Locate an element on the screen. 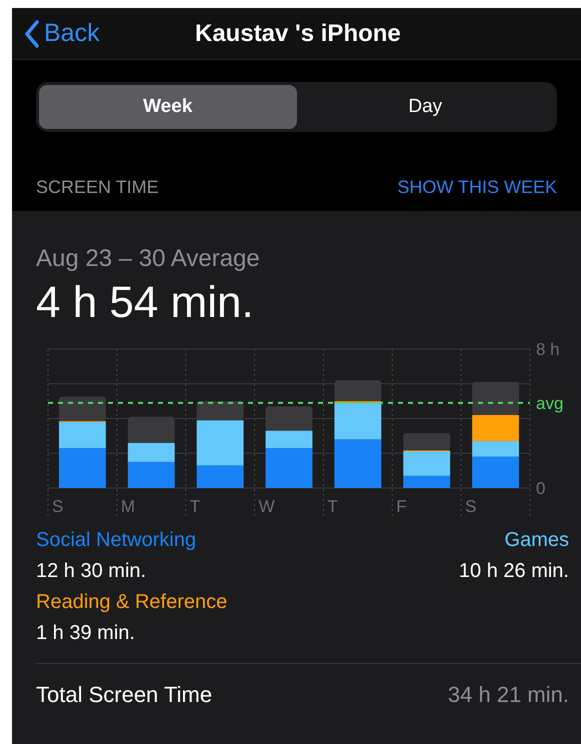 The width and height of the screenshot is (581, 744). show-this-week-link: SHOW THIS WEEK is located at coordinates (477, 187).